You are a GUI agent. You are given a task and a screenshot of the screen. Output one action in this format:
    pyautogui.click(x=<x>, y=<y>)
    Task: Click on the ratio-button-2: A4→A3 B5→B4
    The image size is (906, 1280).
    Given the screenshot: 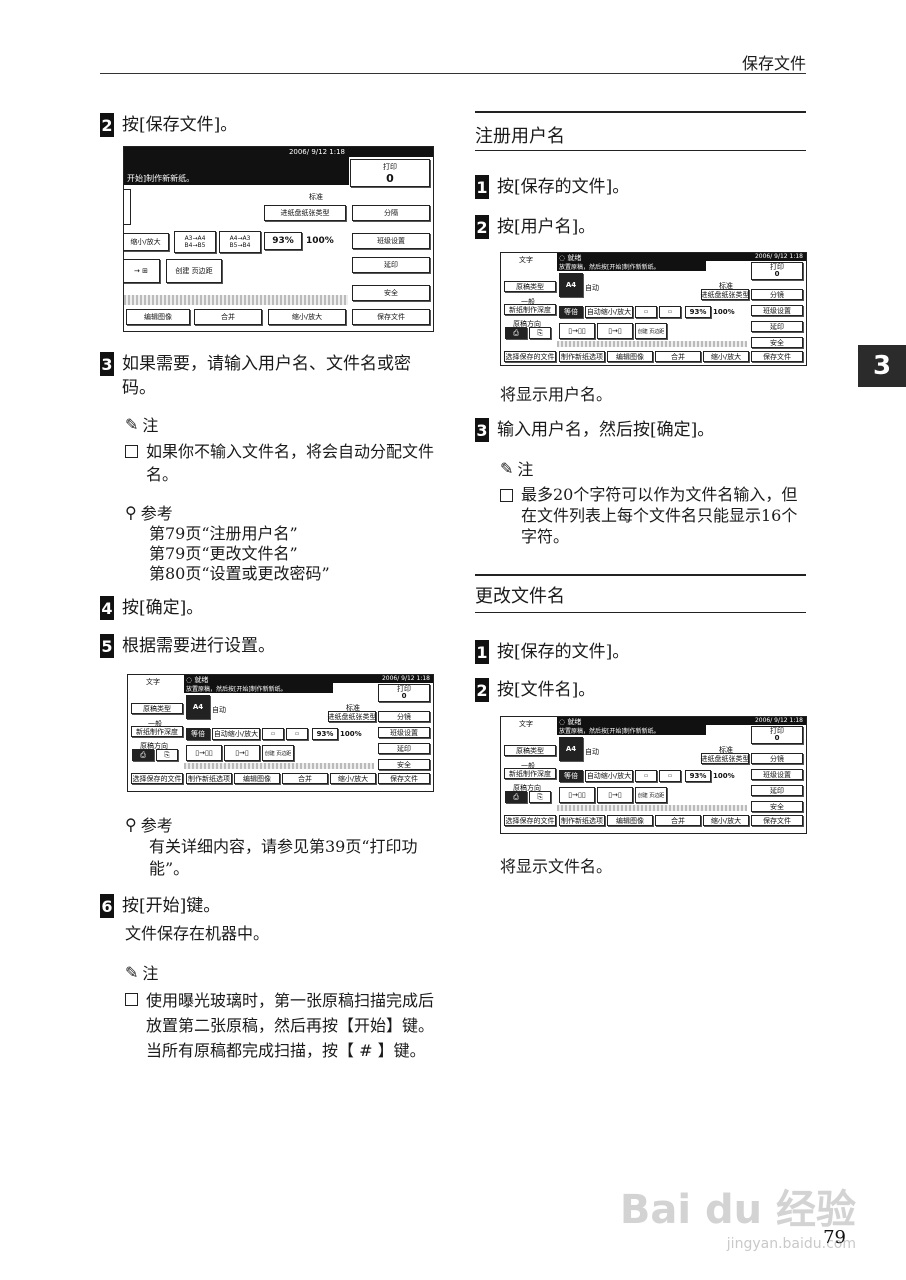 What is the action you would take?
    pyautogui.click(x=240, y=242)
    